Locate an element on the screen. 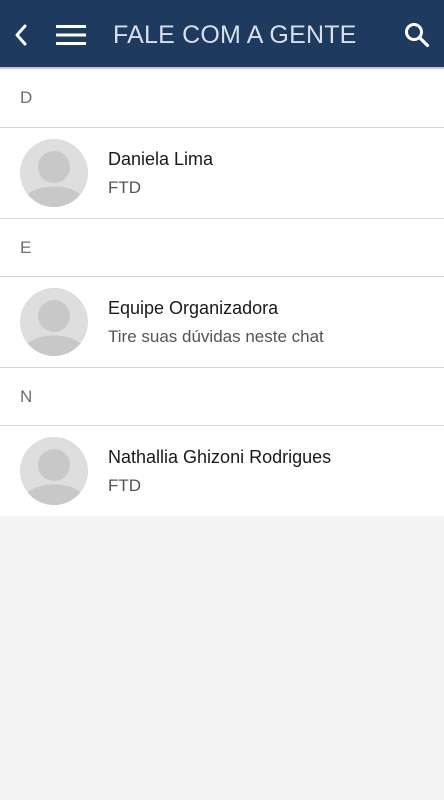 The image size is (444, 800). contact-item-nathallia-ghizoni-rodrigues: Nathallia Ghizoni Rodrigues FTD is located at coordinates (222, 471).